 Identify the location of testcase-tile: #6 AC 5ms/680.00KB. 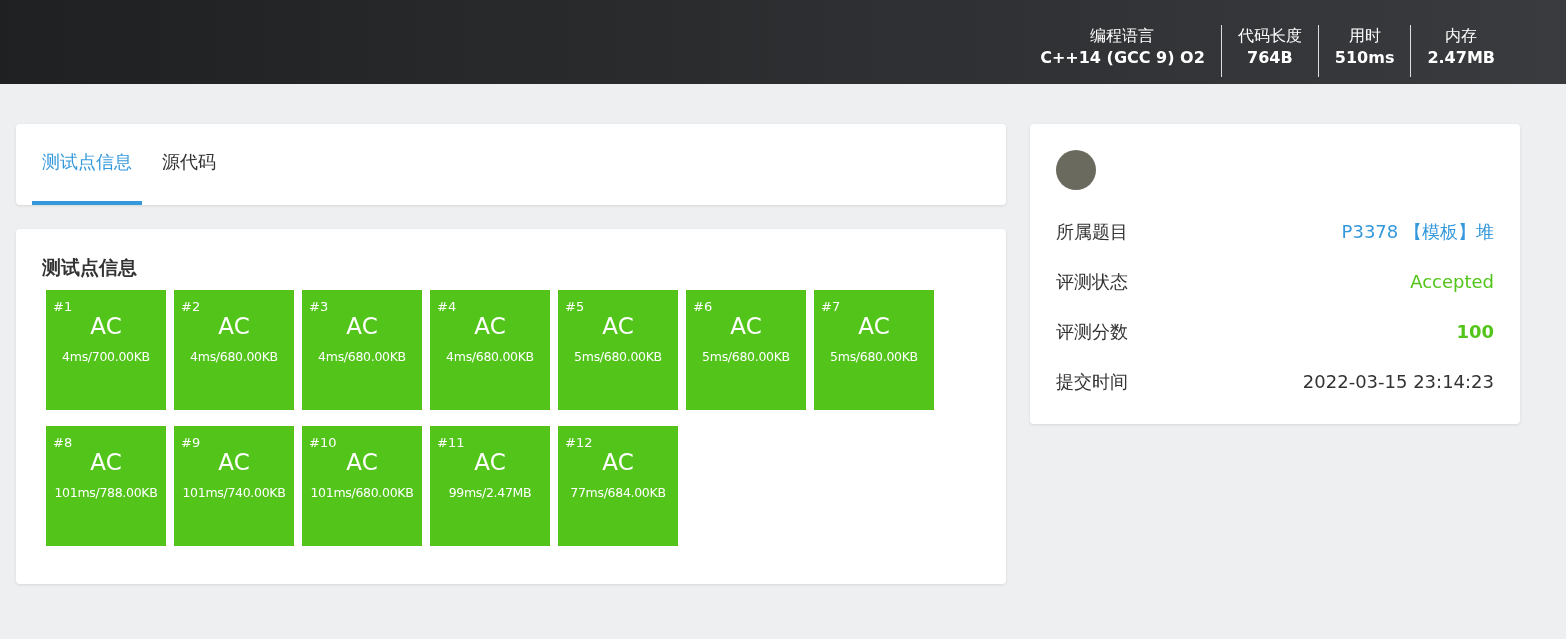
(746, 349).